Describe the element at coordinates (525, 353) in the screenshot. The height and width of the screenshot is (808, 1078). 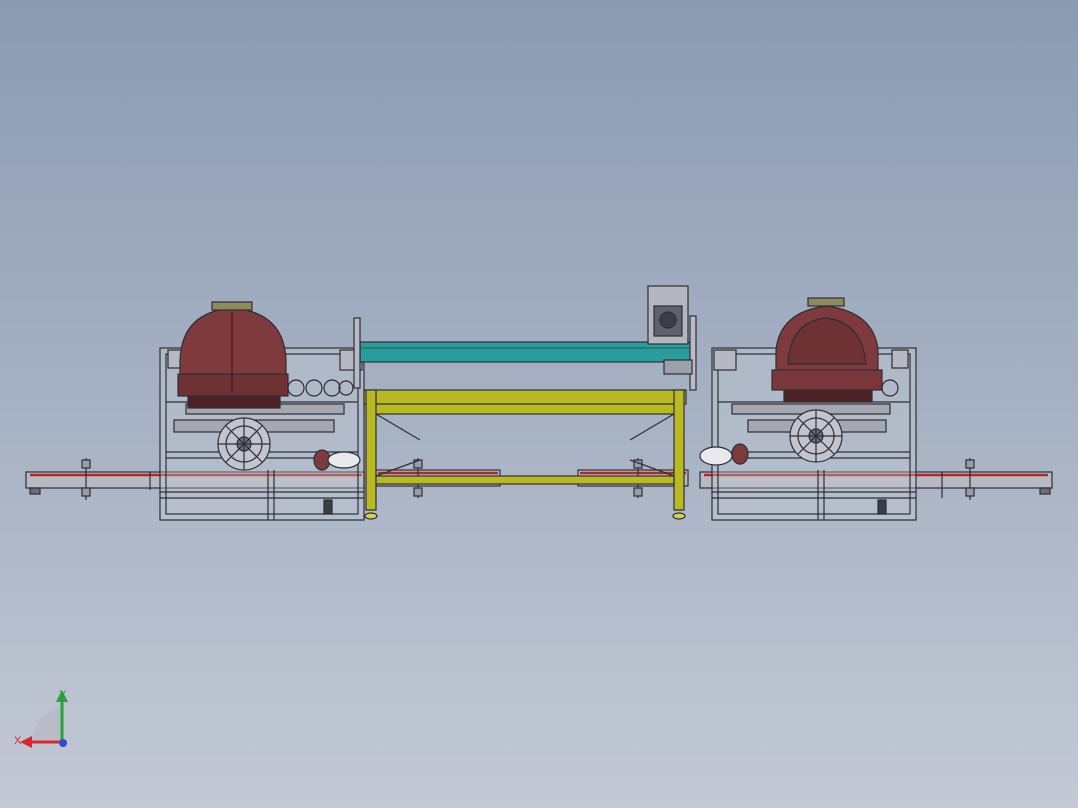
I see `teal-conveyor` at that location.